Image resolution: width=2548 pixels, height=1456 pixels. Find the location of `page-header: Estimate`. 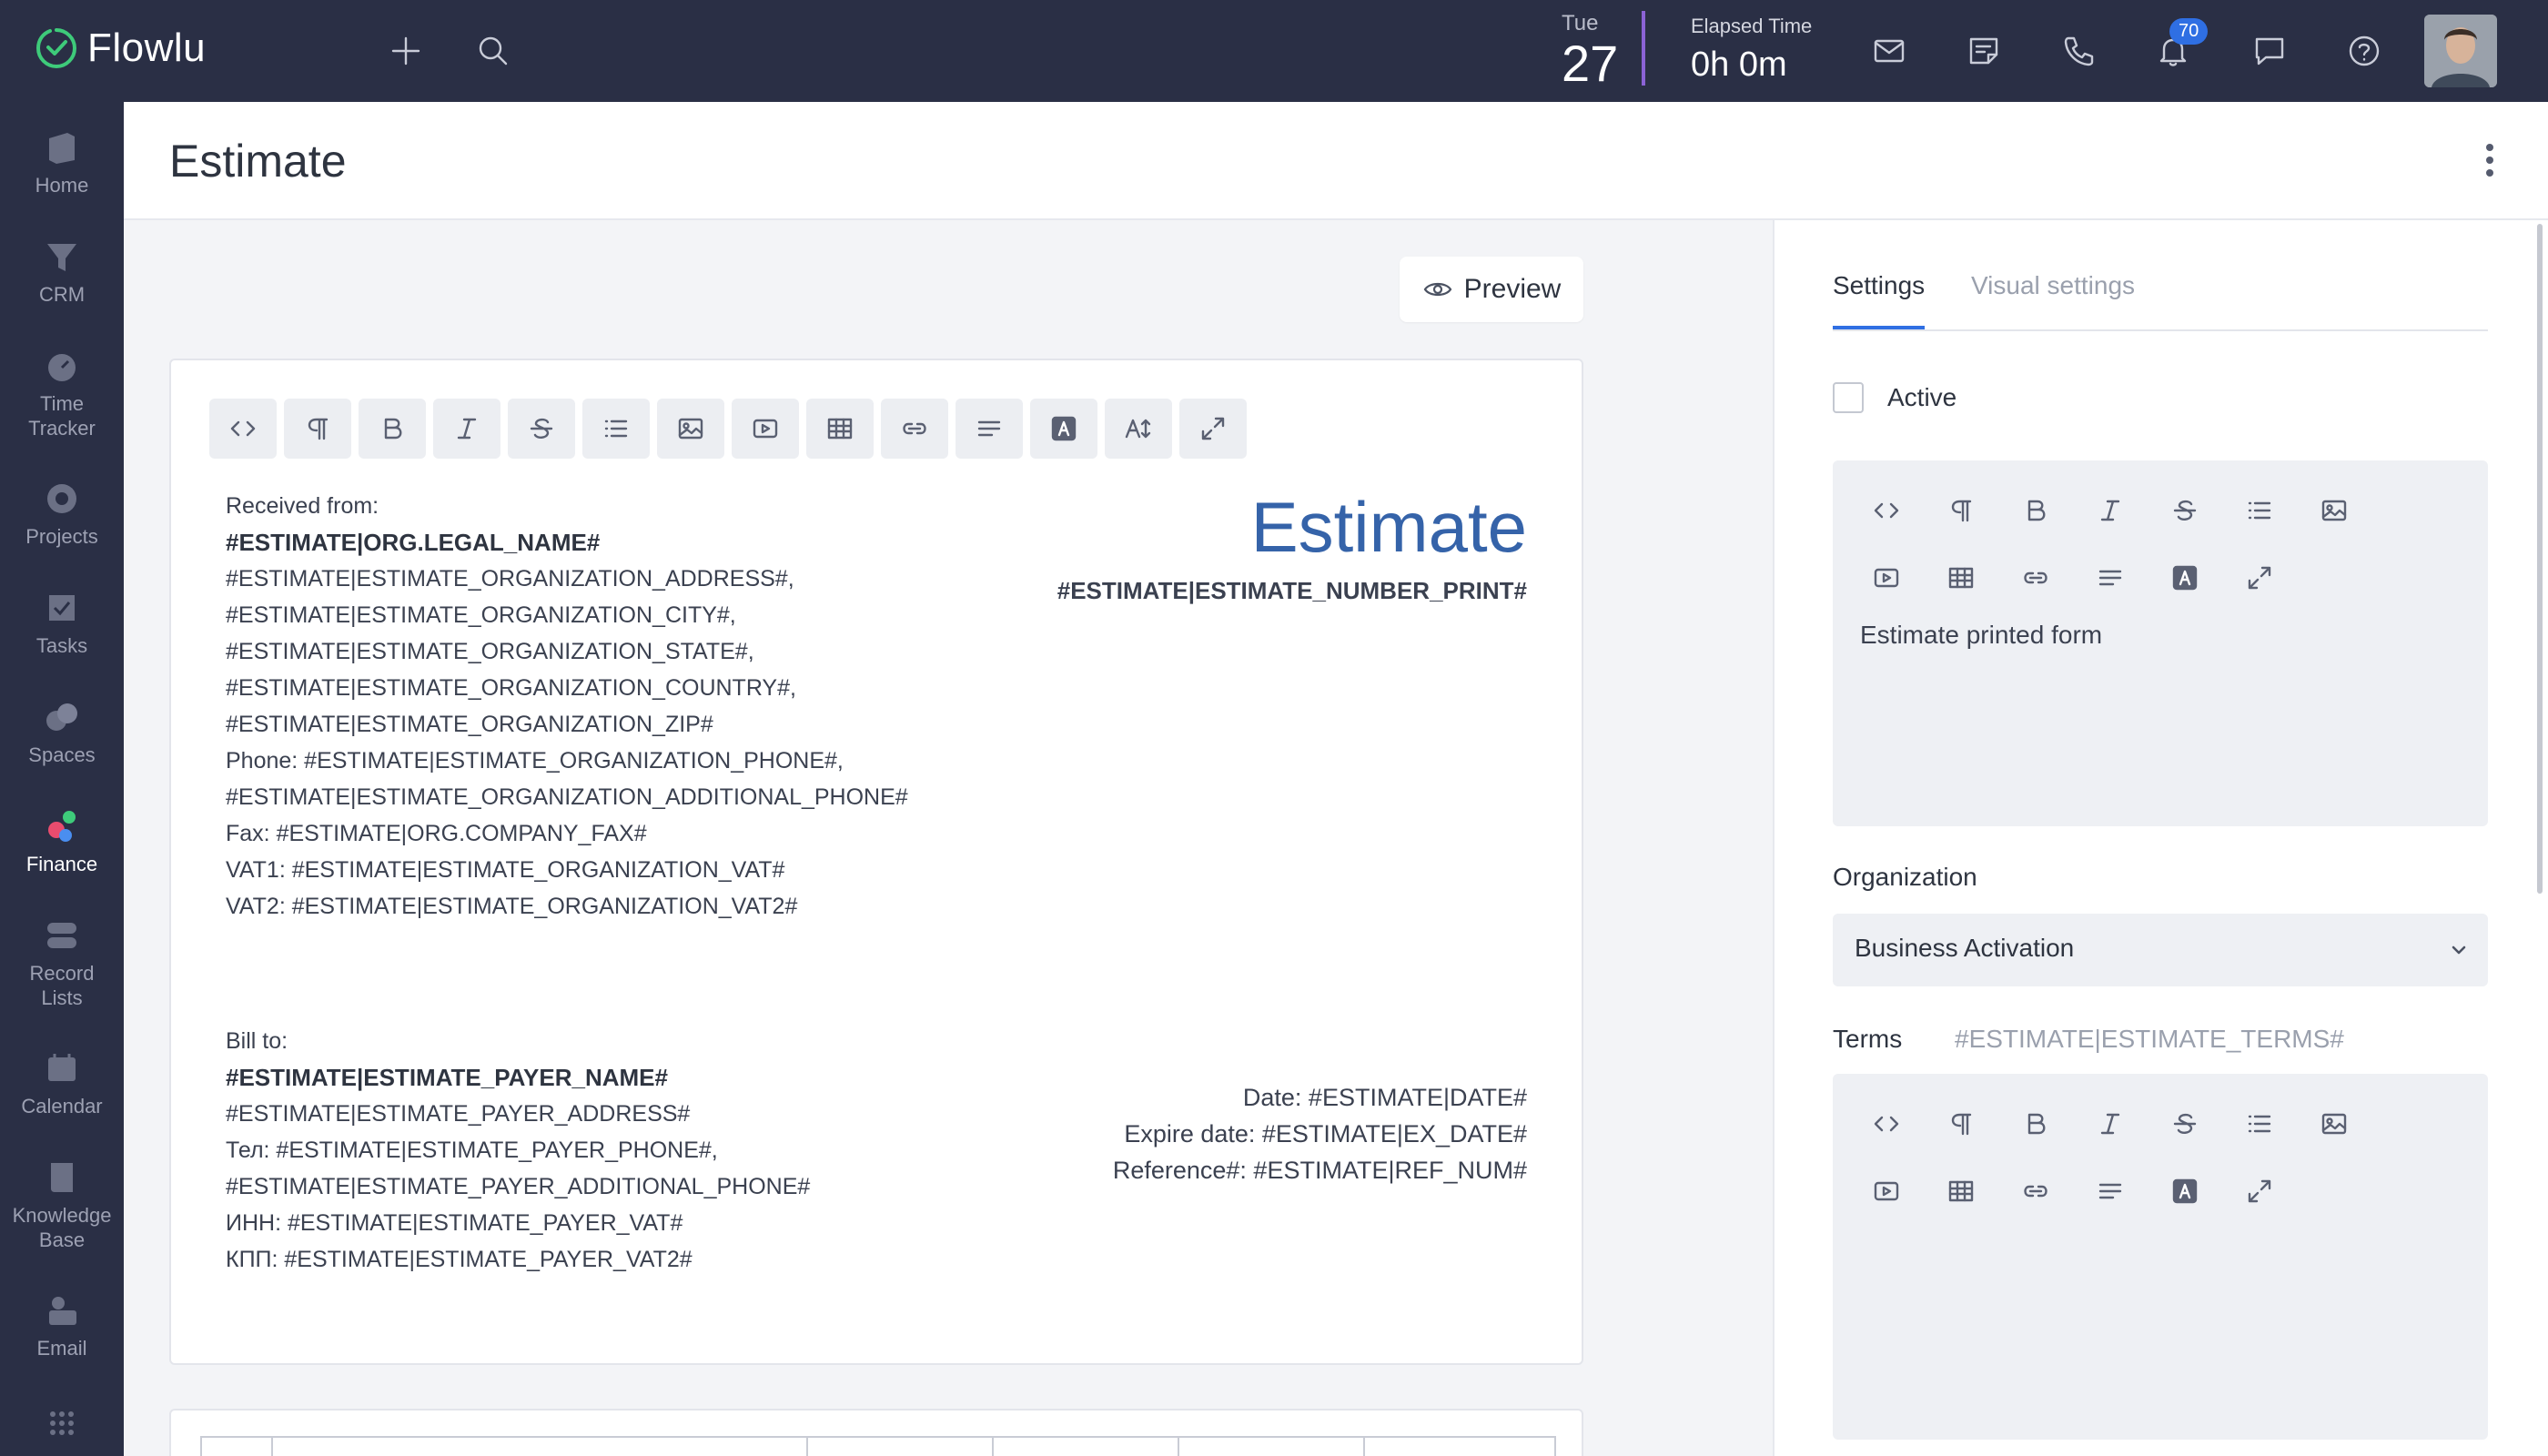

page-header: Estimate is located at coordinates (1336, 161).